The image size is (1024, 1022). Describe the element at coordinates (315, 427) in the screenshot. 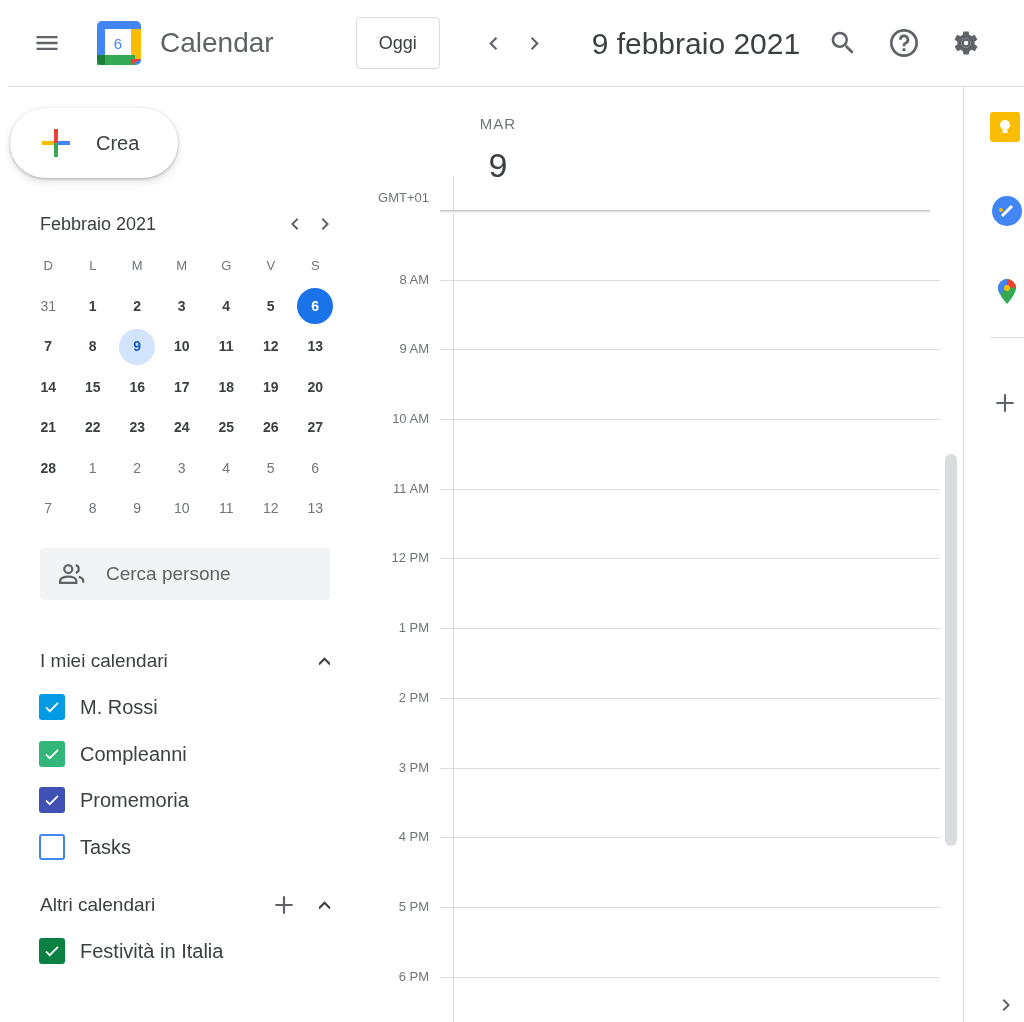

I see `day-button: 27` at that location.